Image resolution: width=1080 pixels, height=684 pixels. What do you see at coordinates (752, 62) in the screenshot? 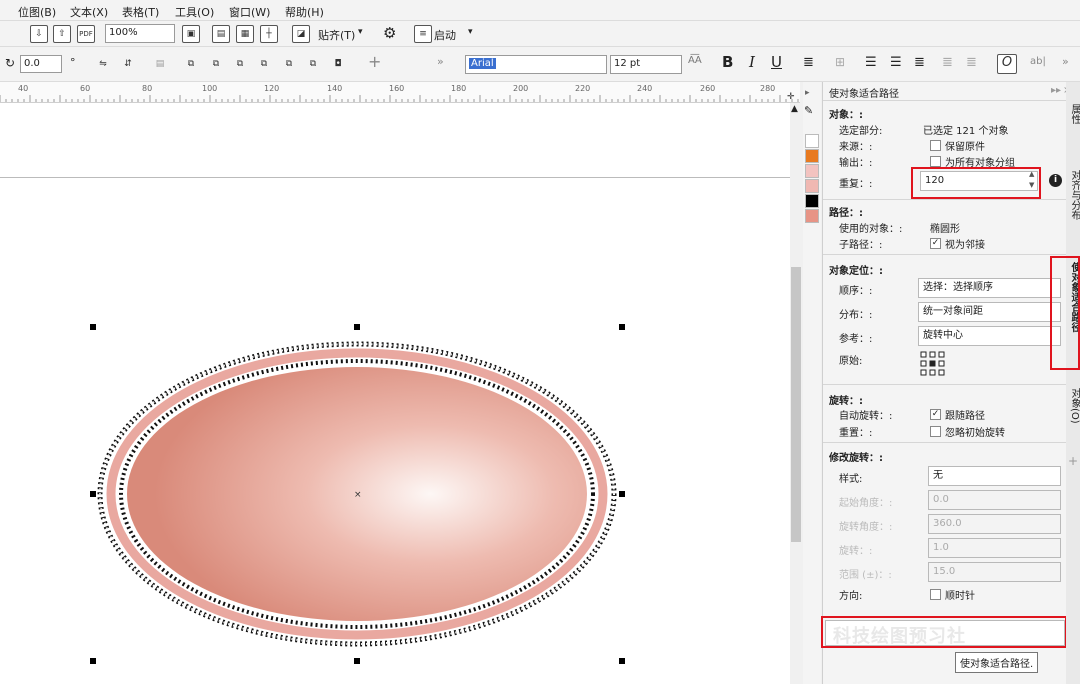
I see `italic-button: I` at bounding box center [752, 62].